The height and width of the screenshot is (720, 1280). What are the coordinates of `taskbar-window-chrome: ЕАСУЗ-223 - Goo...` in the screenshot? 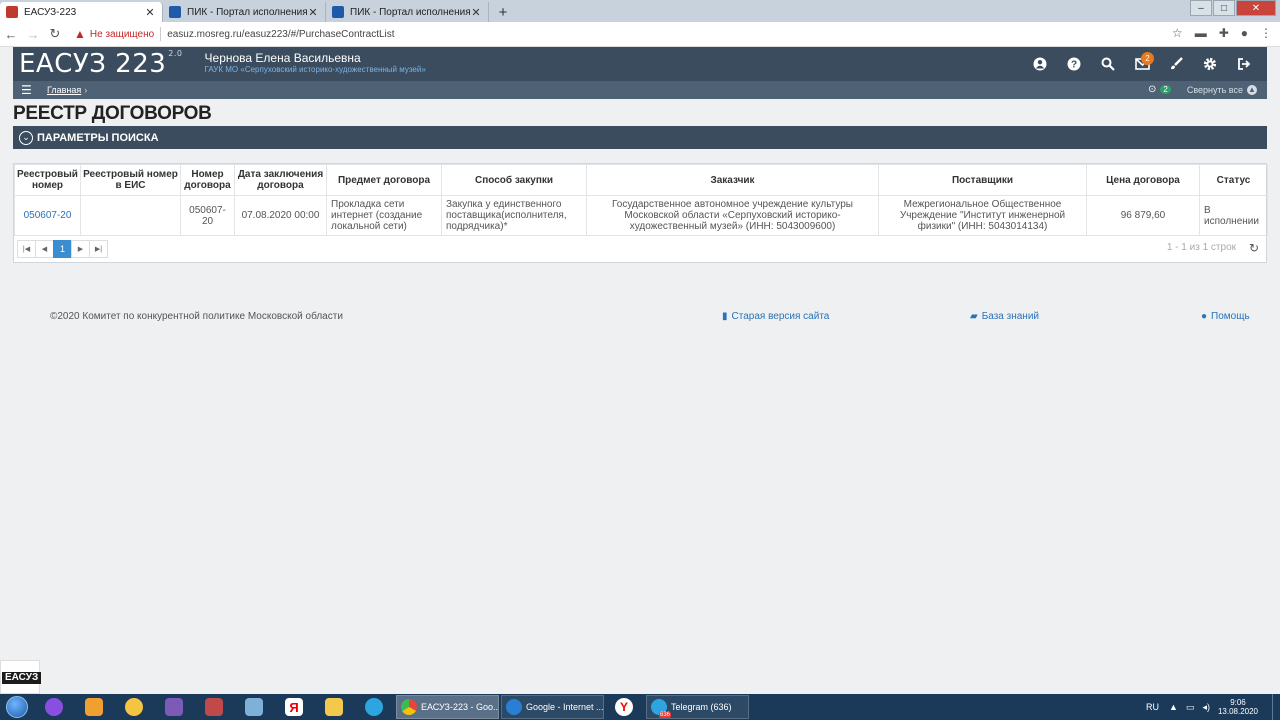 It's located at (447, 707).